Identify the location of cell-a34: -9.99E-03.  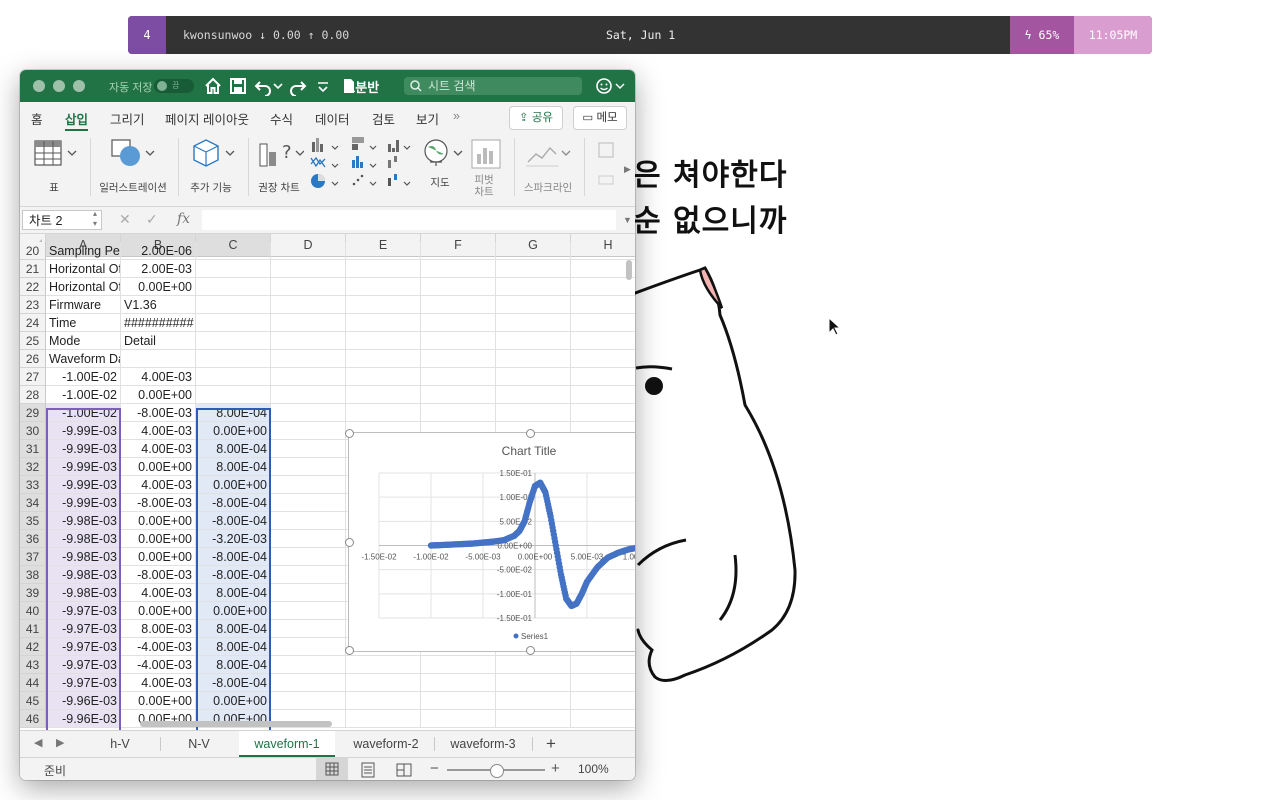
(83, 503).